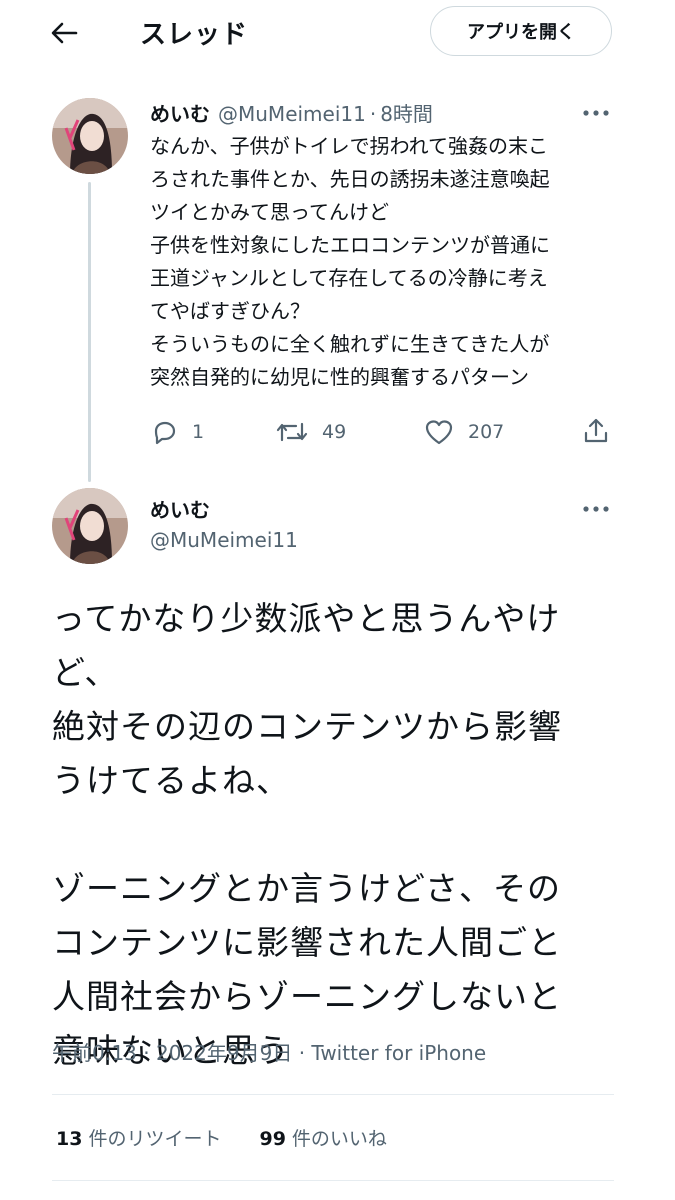 This screenshot has height=1200, width=675. I want to click on retweets-stat: 13 件のリツイート, so click(138, 1137).